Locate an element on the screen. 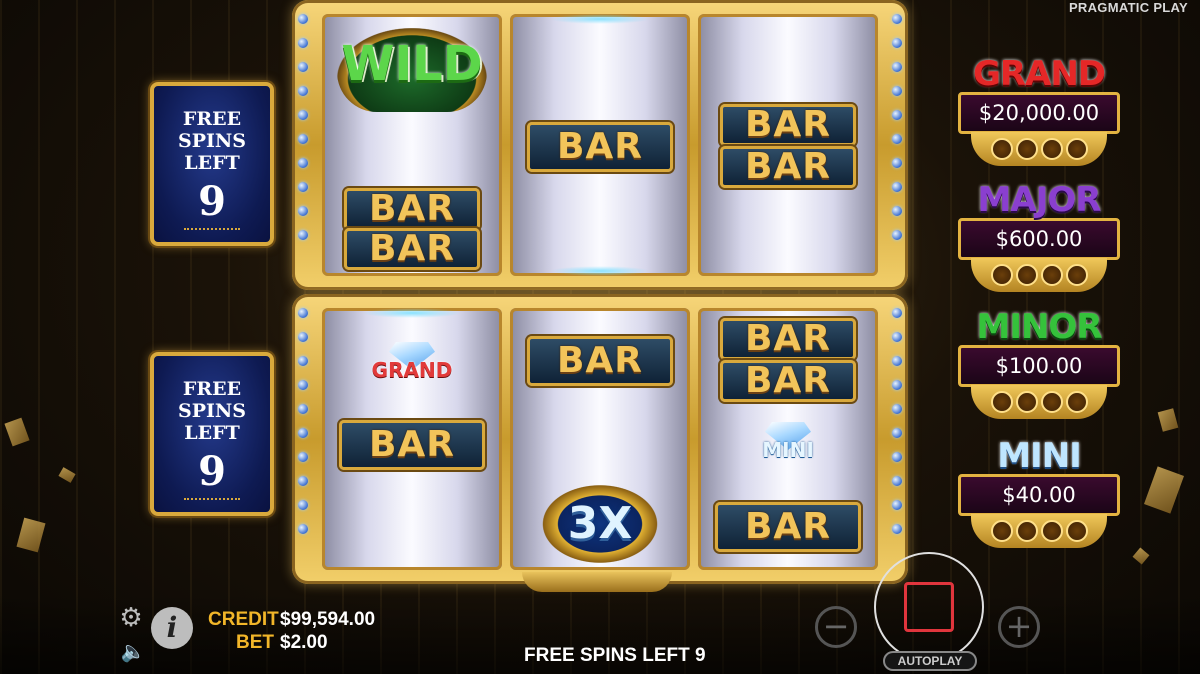 The width and height of the screenshot is (1200, 674). free-spins-label-line1: FREE is located at coordinates (212, 119).